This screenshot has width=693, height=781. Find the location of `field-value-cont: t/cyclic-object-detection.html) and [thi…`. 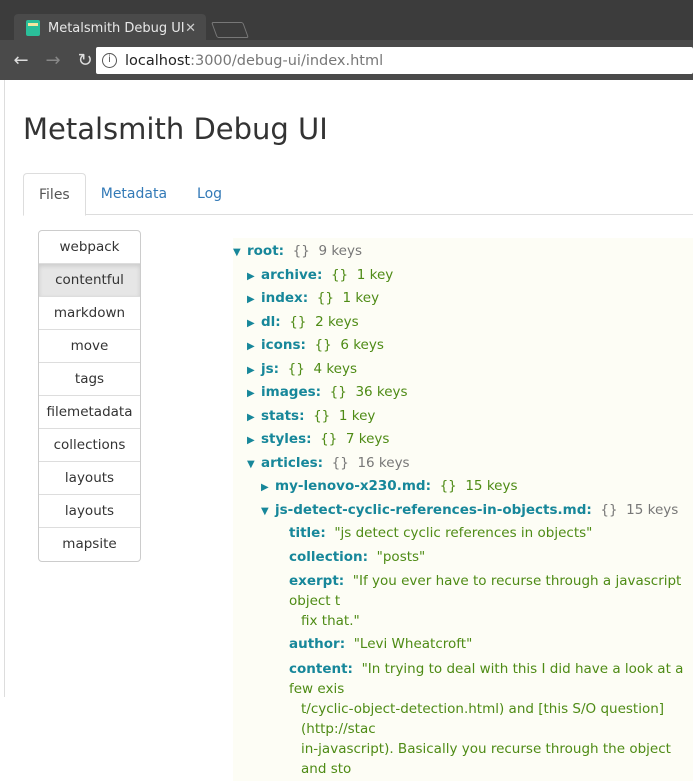

field-value-cont: t/cyclic-object-detection.html) and [thi… is located at coordinates (483, 718).